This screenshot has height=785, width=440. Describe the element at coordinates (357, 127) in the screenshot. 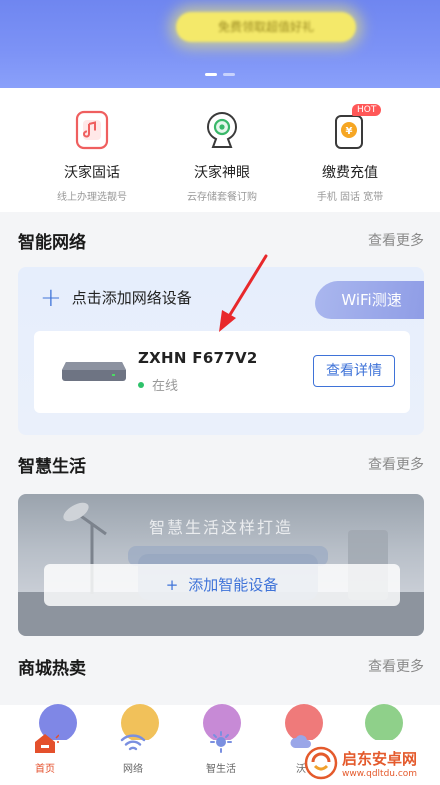

I see `payment-icon: ¥ HOT` at that location.